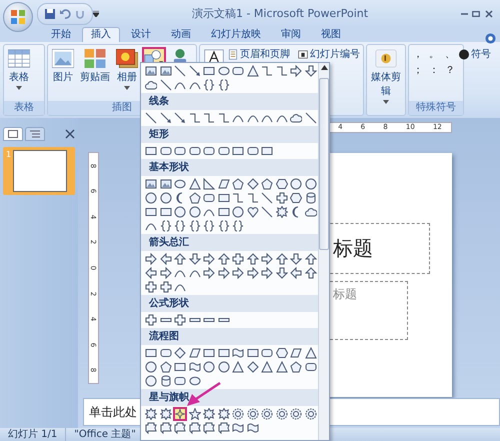 This screenshot has width=500, height=441. I want to click on symbol-button: ；, so click(418, 70).